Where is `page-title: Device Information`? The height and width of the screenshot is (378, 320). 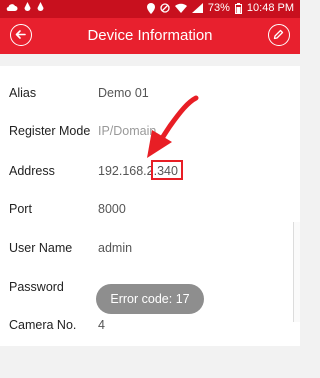
page-title: Device Information is located at coordinates (150, 35).